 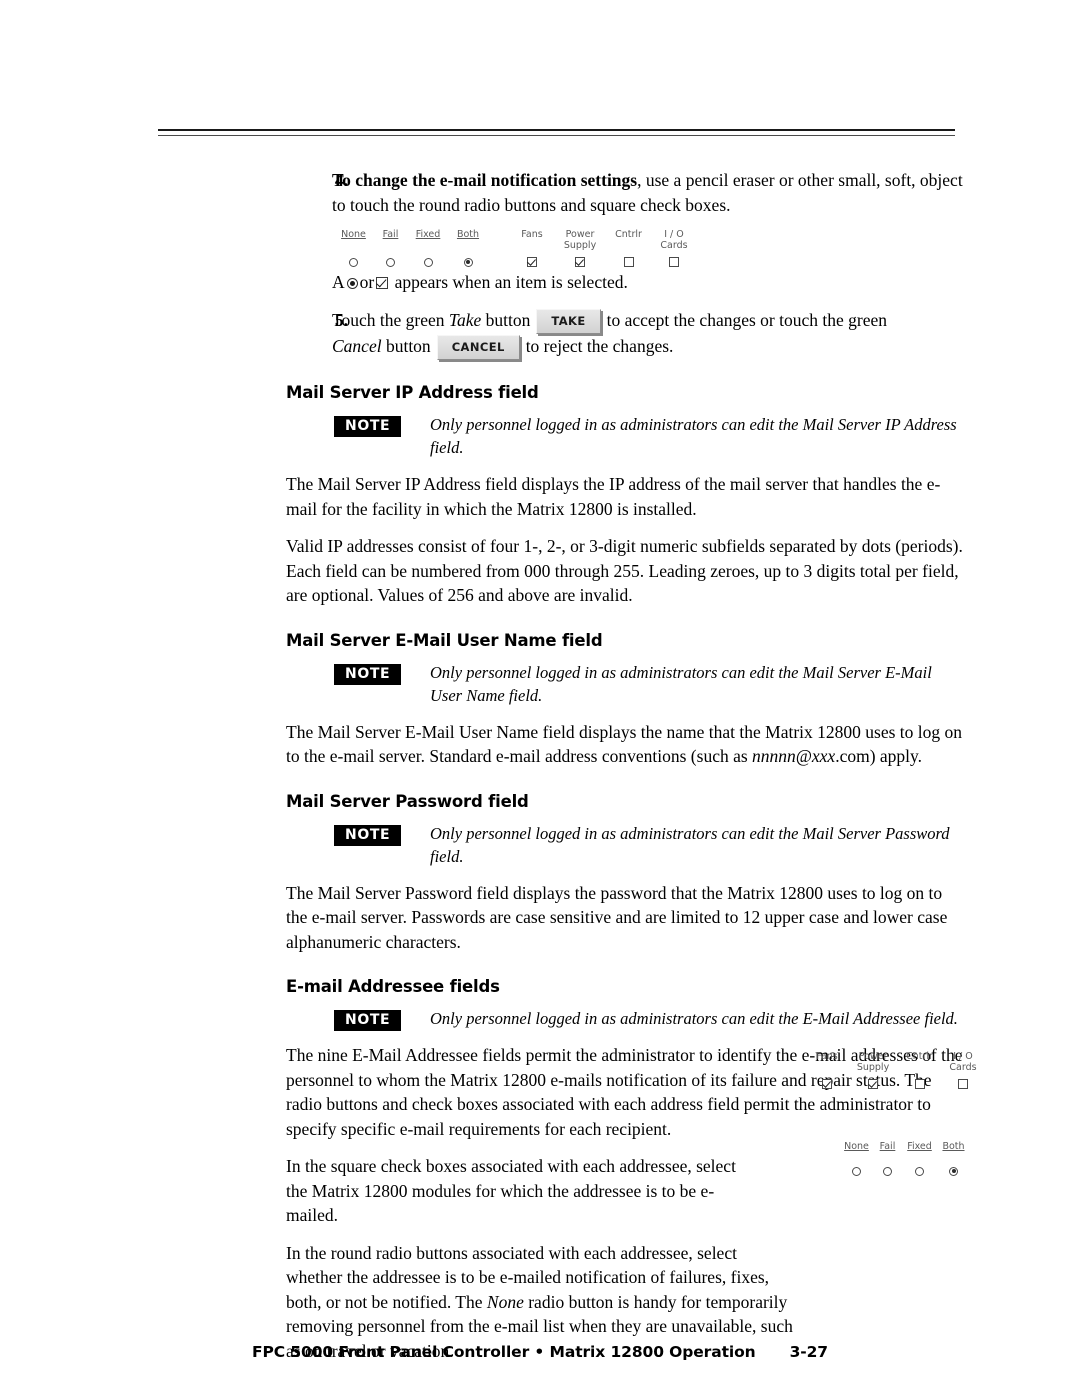 What do you see at coordinates (919, 1146) in the screenshot?
I see `side-radio-label-fixed: Fixed` at bounding box center [919, 1146].